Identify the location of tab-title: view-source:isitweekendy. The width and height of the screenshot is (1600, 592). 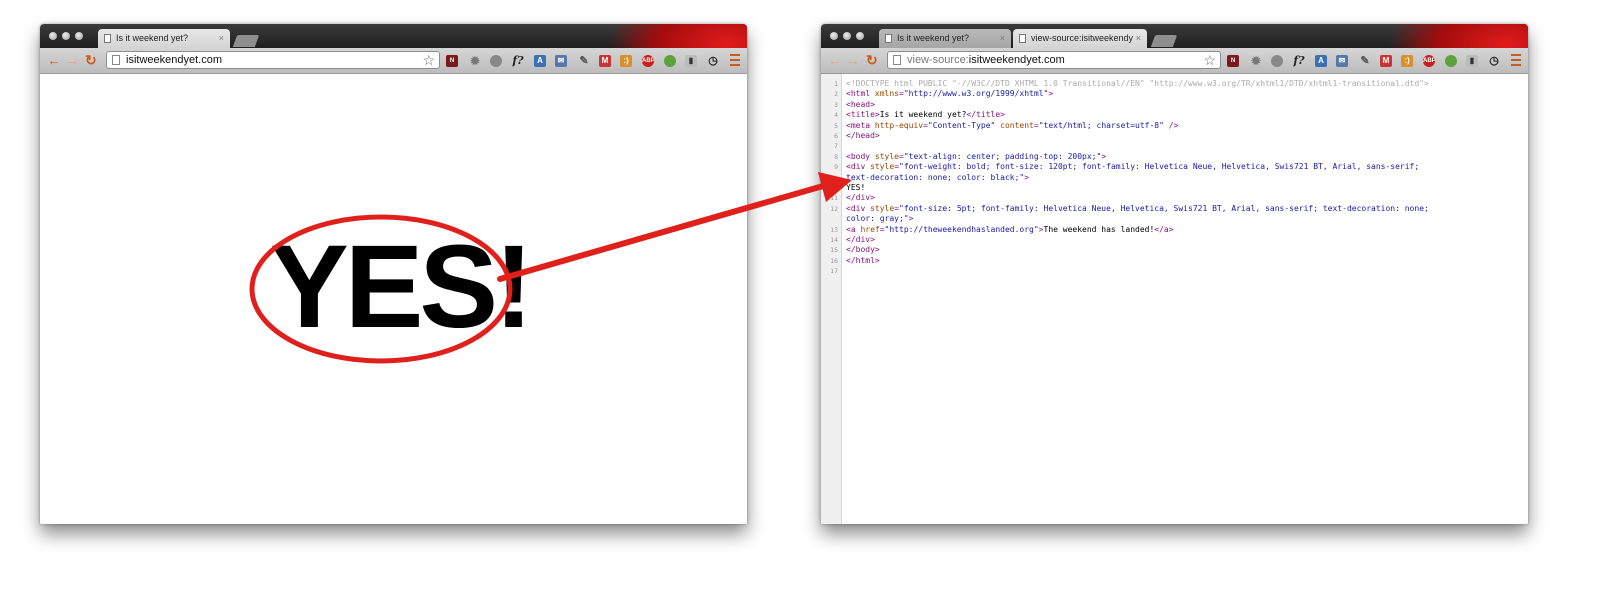
(1082, 38).